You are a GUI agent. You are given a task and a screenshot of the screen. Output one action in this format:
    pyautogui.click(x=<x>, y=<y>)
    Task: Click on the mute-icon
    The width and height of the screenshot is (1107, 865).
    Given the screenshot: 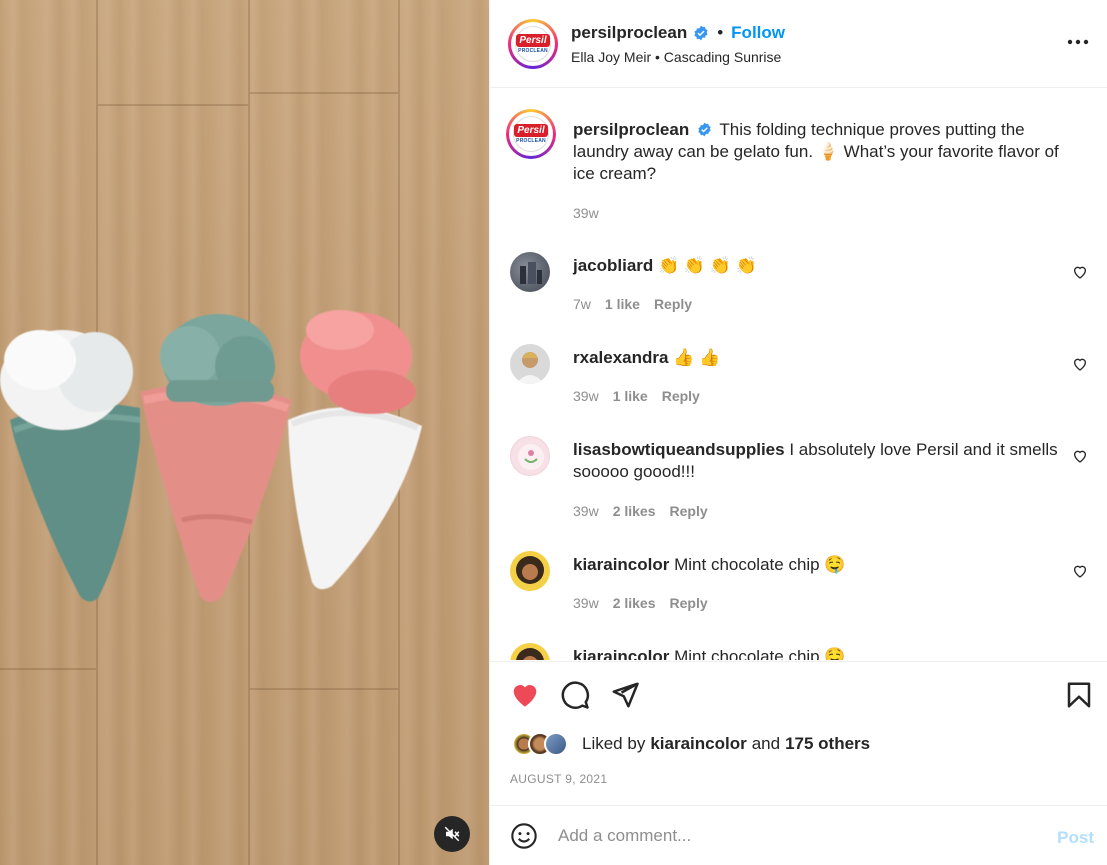 What is the action you would take?
    pyautogui.click(x=452, y=834)
    